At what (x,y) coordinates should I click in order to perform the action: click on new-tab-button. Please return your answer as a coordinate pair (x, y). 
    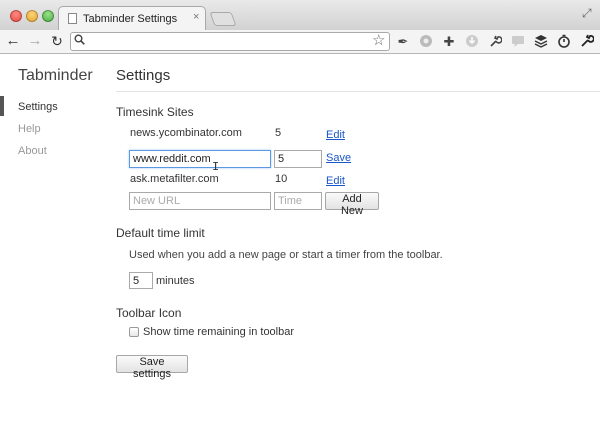
    Looking at the image, I should click on (223, 19).